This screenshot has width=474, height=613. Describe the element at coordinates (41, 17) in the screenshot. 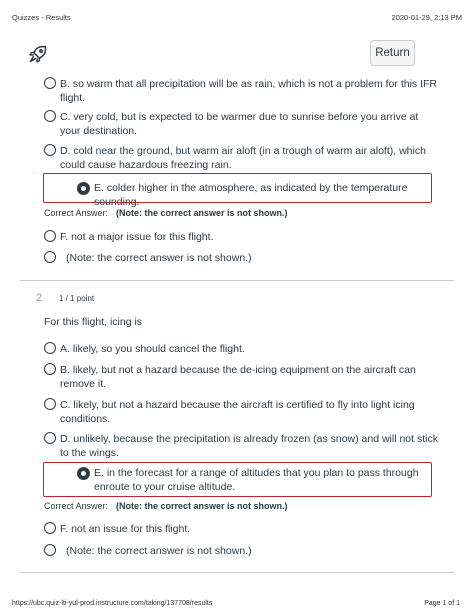

I see `print-title: Quizzes - Results` at that location.